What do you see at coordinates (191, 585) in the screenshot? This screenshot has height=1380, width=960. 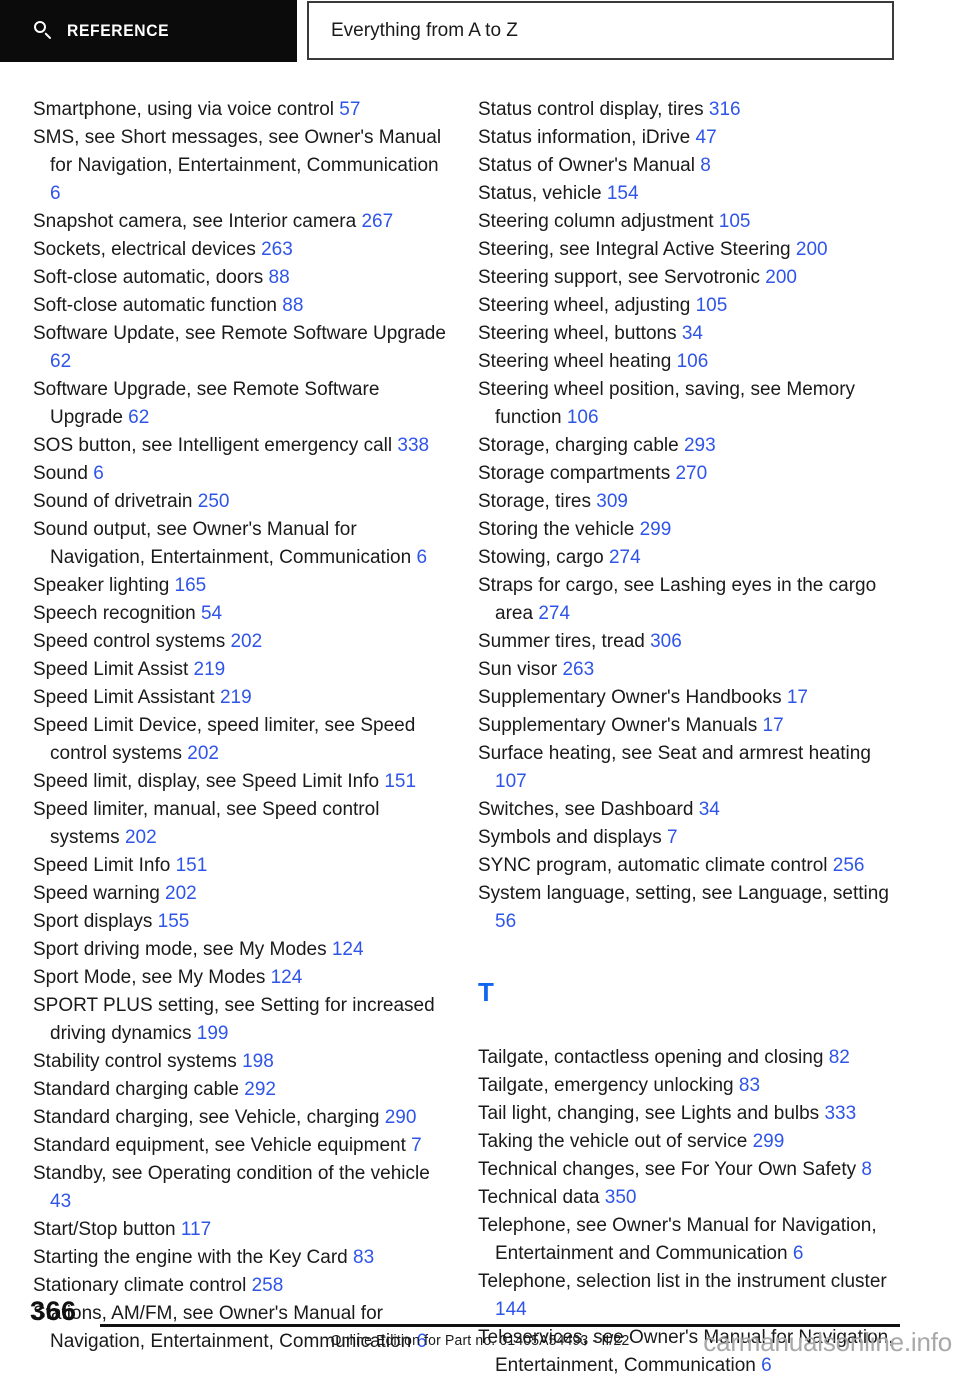 I see `index-entry-page: 165` at bounding box center [191, 585].